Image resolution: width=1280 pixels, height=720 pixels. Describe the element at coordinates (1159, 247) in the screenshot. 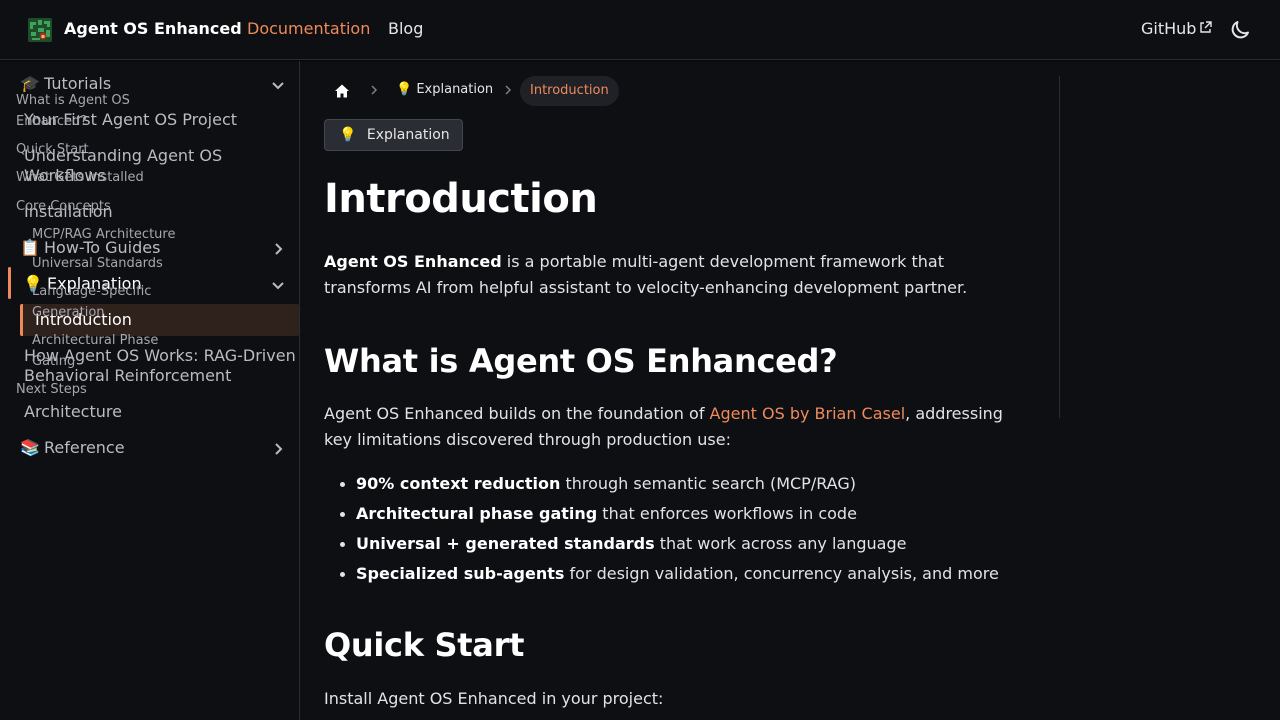

I see `table-of-contents` at that location.